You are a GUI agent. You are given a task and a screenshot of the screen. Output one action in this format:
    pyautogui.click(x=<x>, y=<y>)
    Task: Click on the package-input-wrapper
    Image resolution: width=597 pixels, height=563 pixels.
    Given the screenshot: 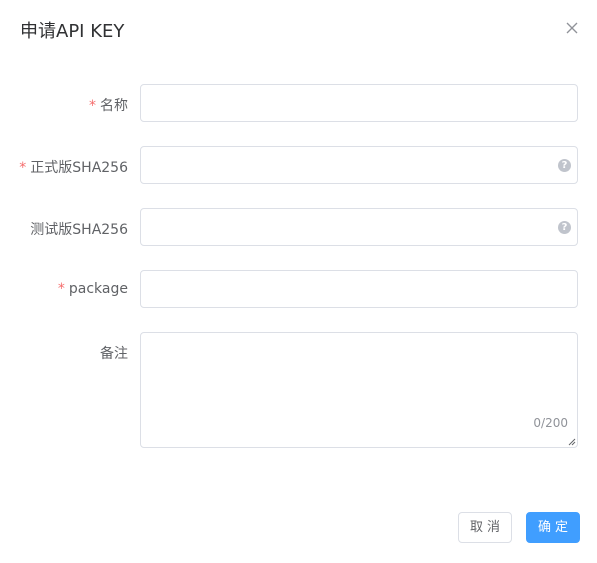 What is the action you would take?
    pyautogui.click(x=359, y=289)
    